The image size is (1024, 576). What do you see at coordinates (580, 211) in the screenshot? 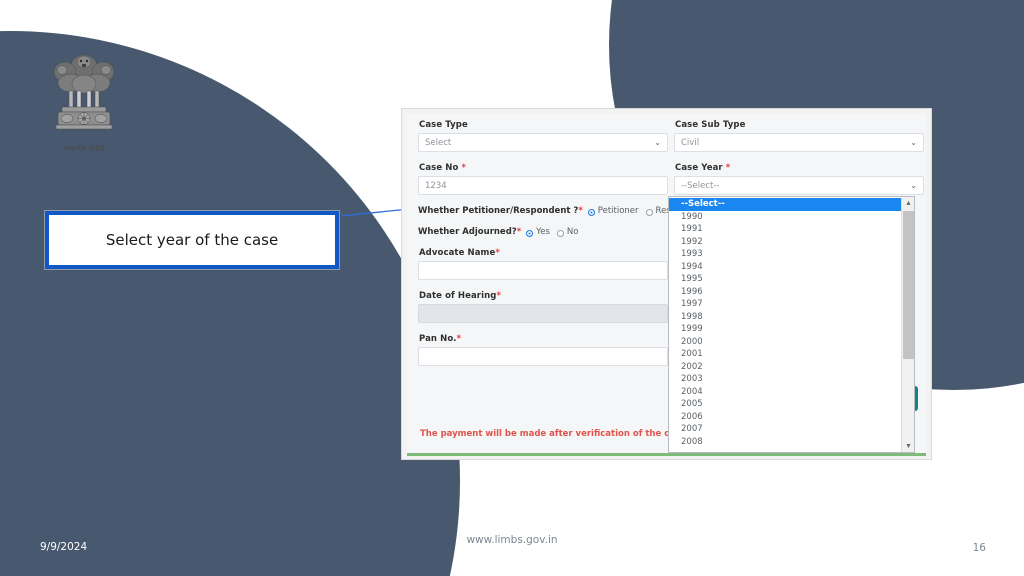
I see `petitioner-required-mark: *` at bounding box center [580, 211].